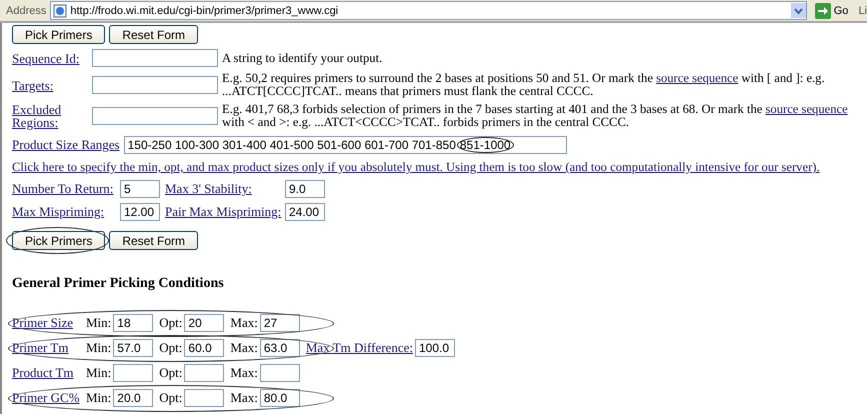  I want to click on condition-label-link: Primer Tm, so click(48, 348).